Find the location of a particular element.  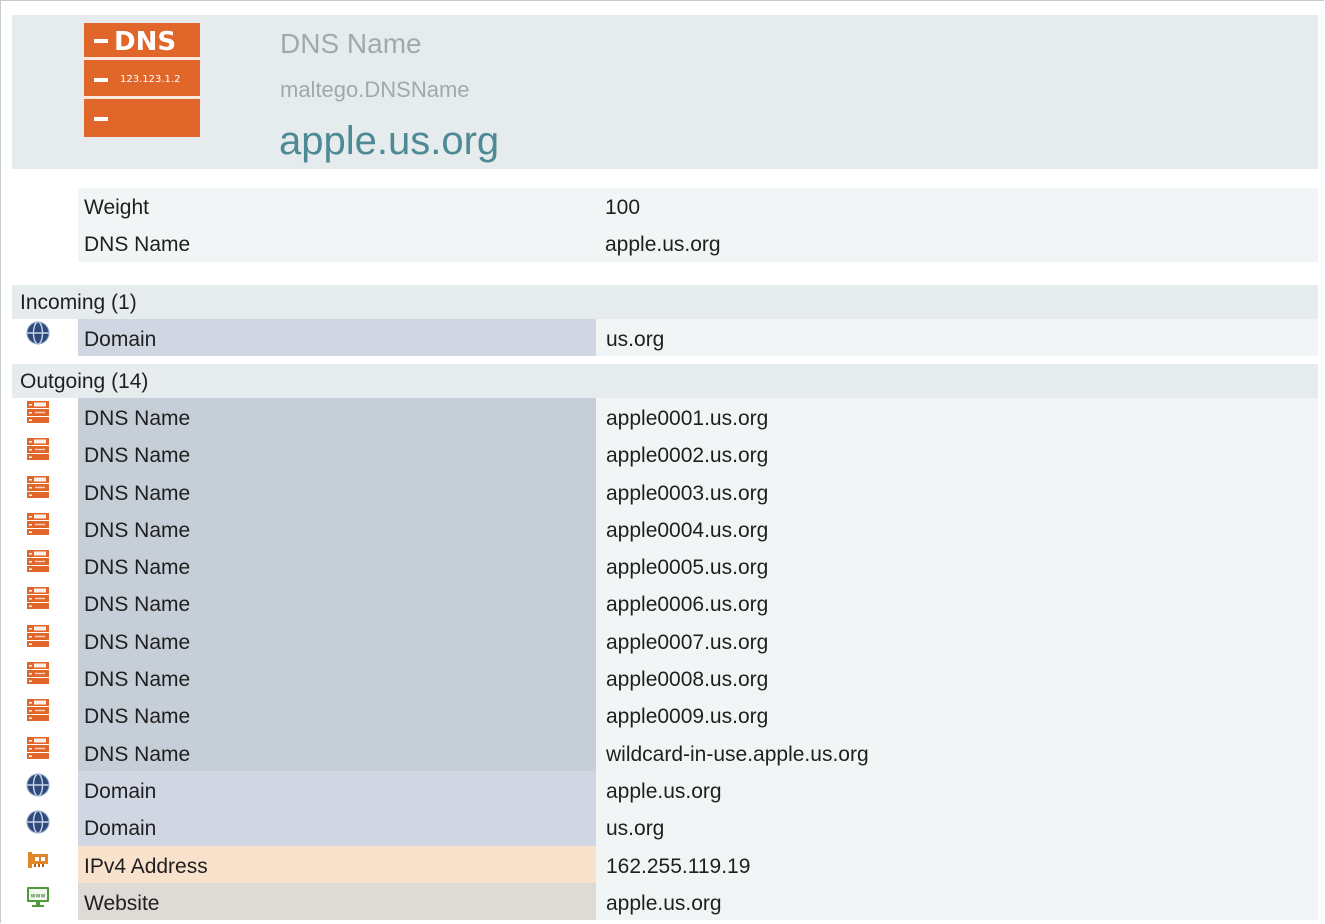

property-name: DNS Name is located at coordinates (137, 244).